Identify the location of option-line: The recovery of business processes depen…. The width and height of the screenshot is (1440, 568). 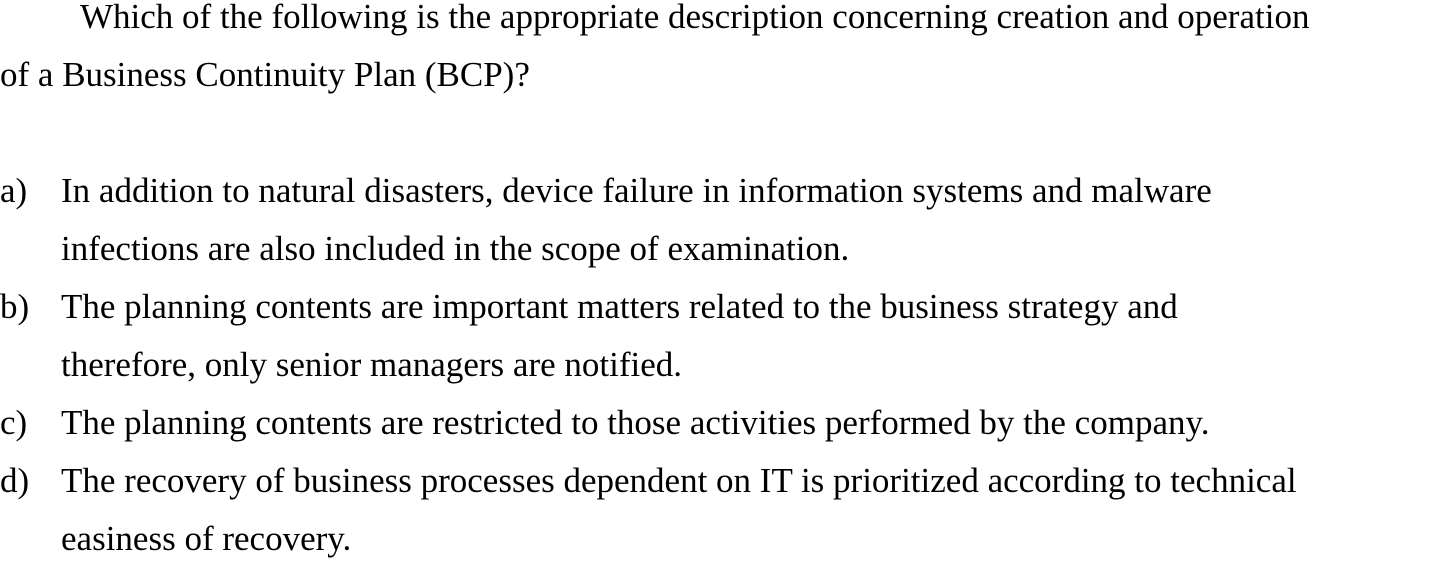
(679, 480).